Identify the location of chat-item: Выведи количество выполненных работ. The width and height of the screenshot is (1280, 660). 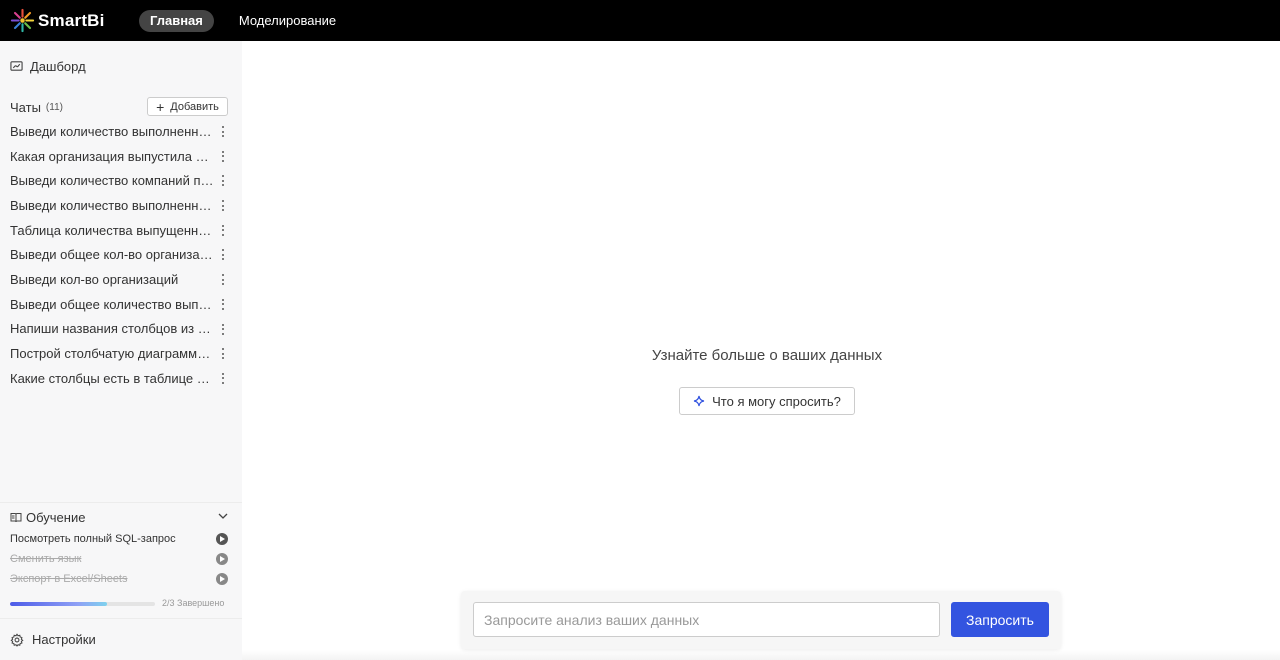
(121, 205).